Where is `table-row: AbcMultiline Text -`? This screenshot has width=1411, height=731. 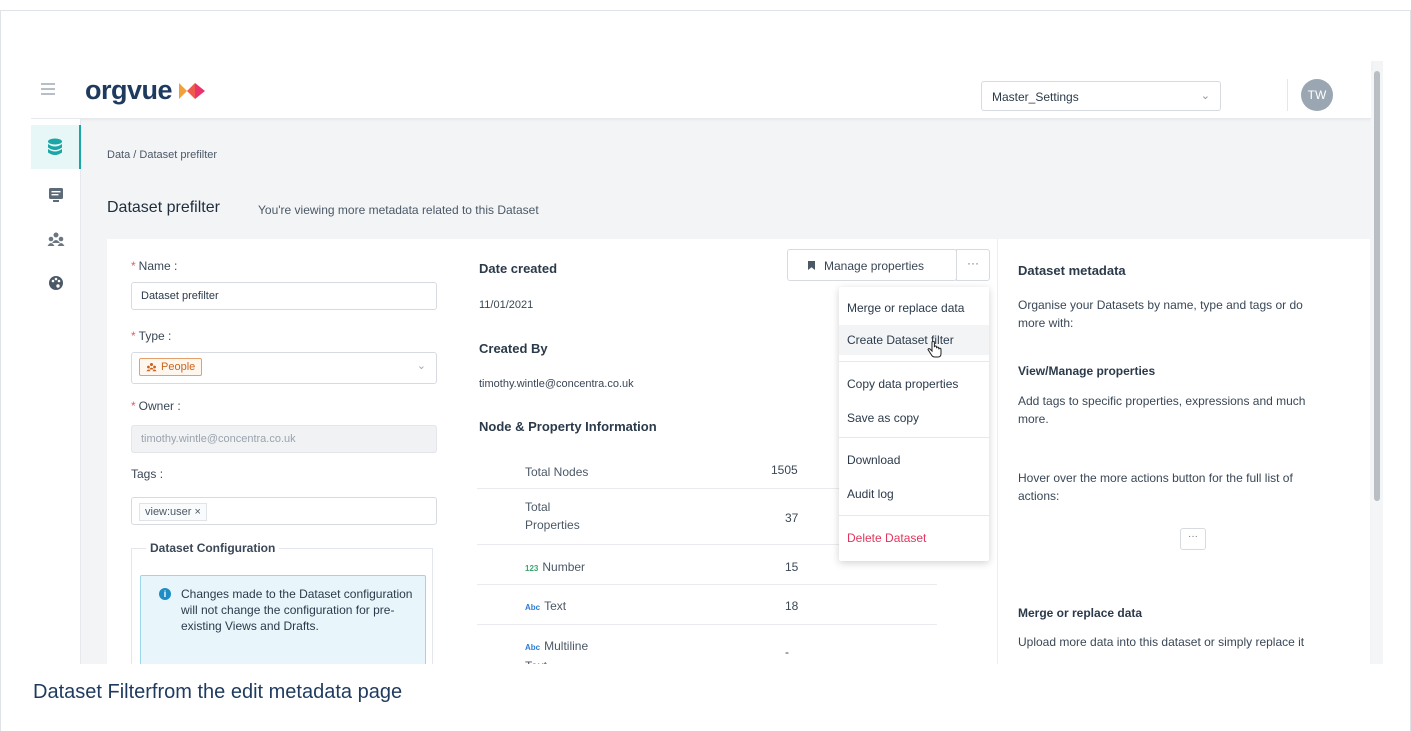
table-row: AbcMultiline Text - is located at coordinates (707, 644).